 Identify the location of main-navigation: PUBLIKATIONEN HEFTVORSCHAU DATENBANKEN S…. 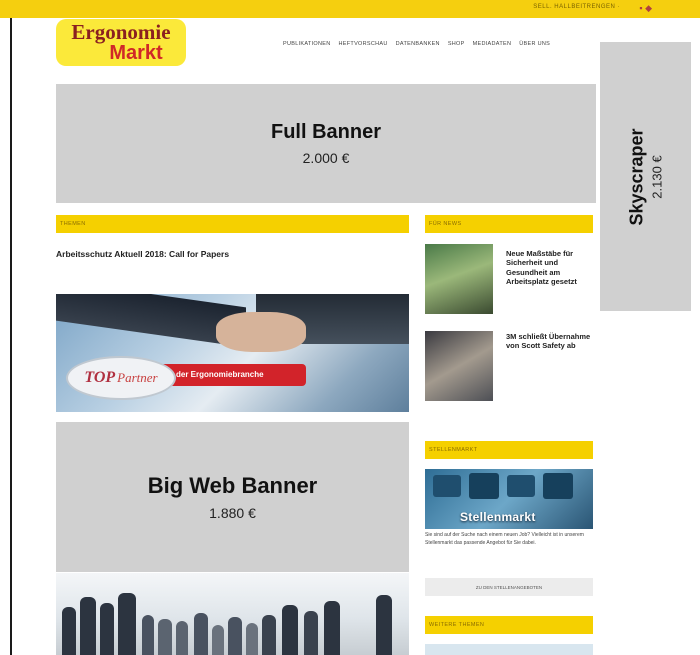
(416, 44).